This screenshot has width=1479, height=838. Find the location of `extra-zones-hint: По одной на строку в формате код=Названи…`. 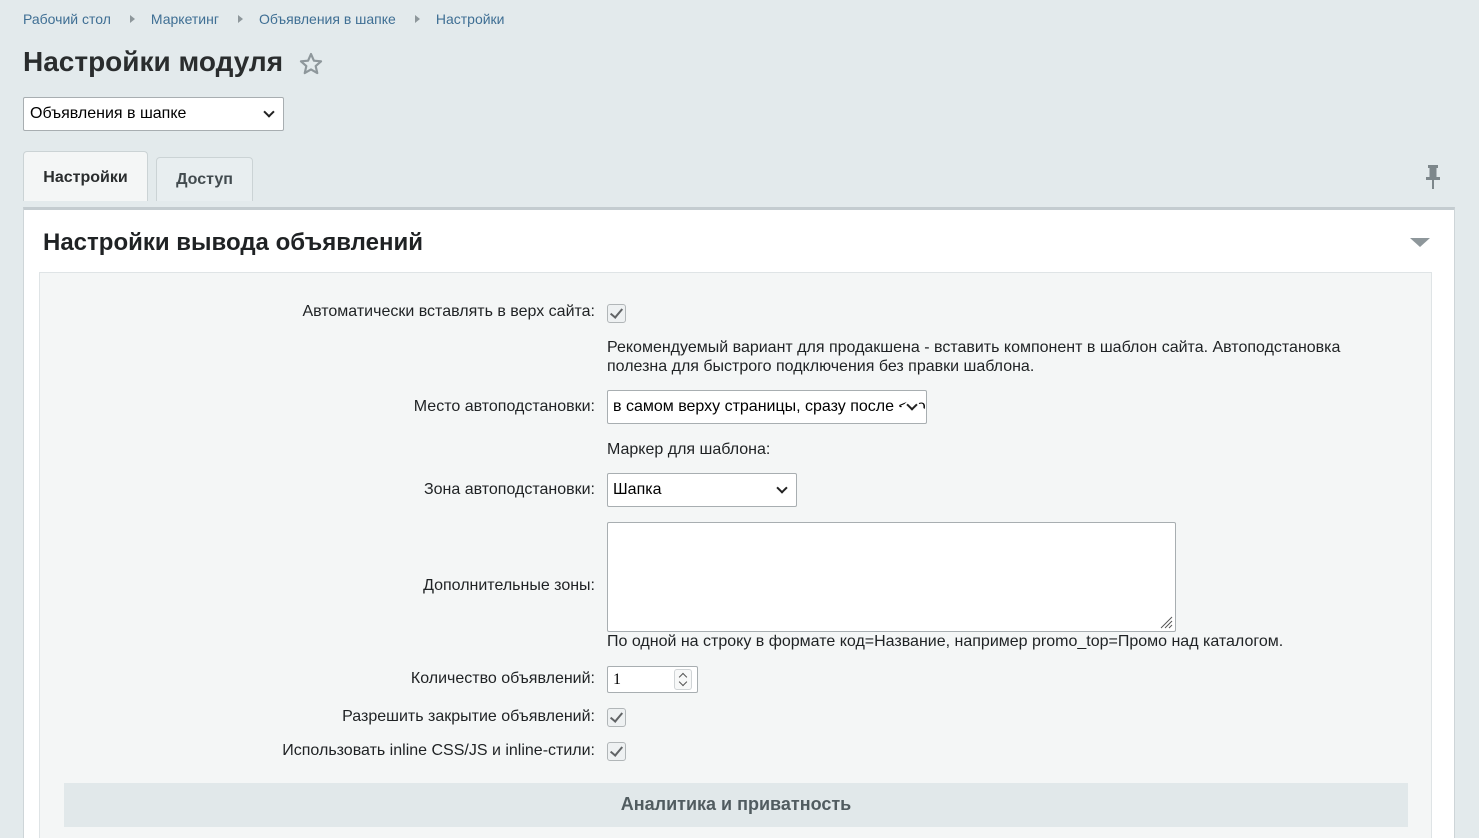

extra-zones-hint: По одной на строку в формате код=Названи… is located at coordinates (945, 641).